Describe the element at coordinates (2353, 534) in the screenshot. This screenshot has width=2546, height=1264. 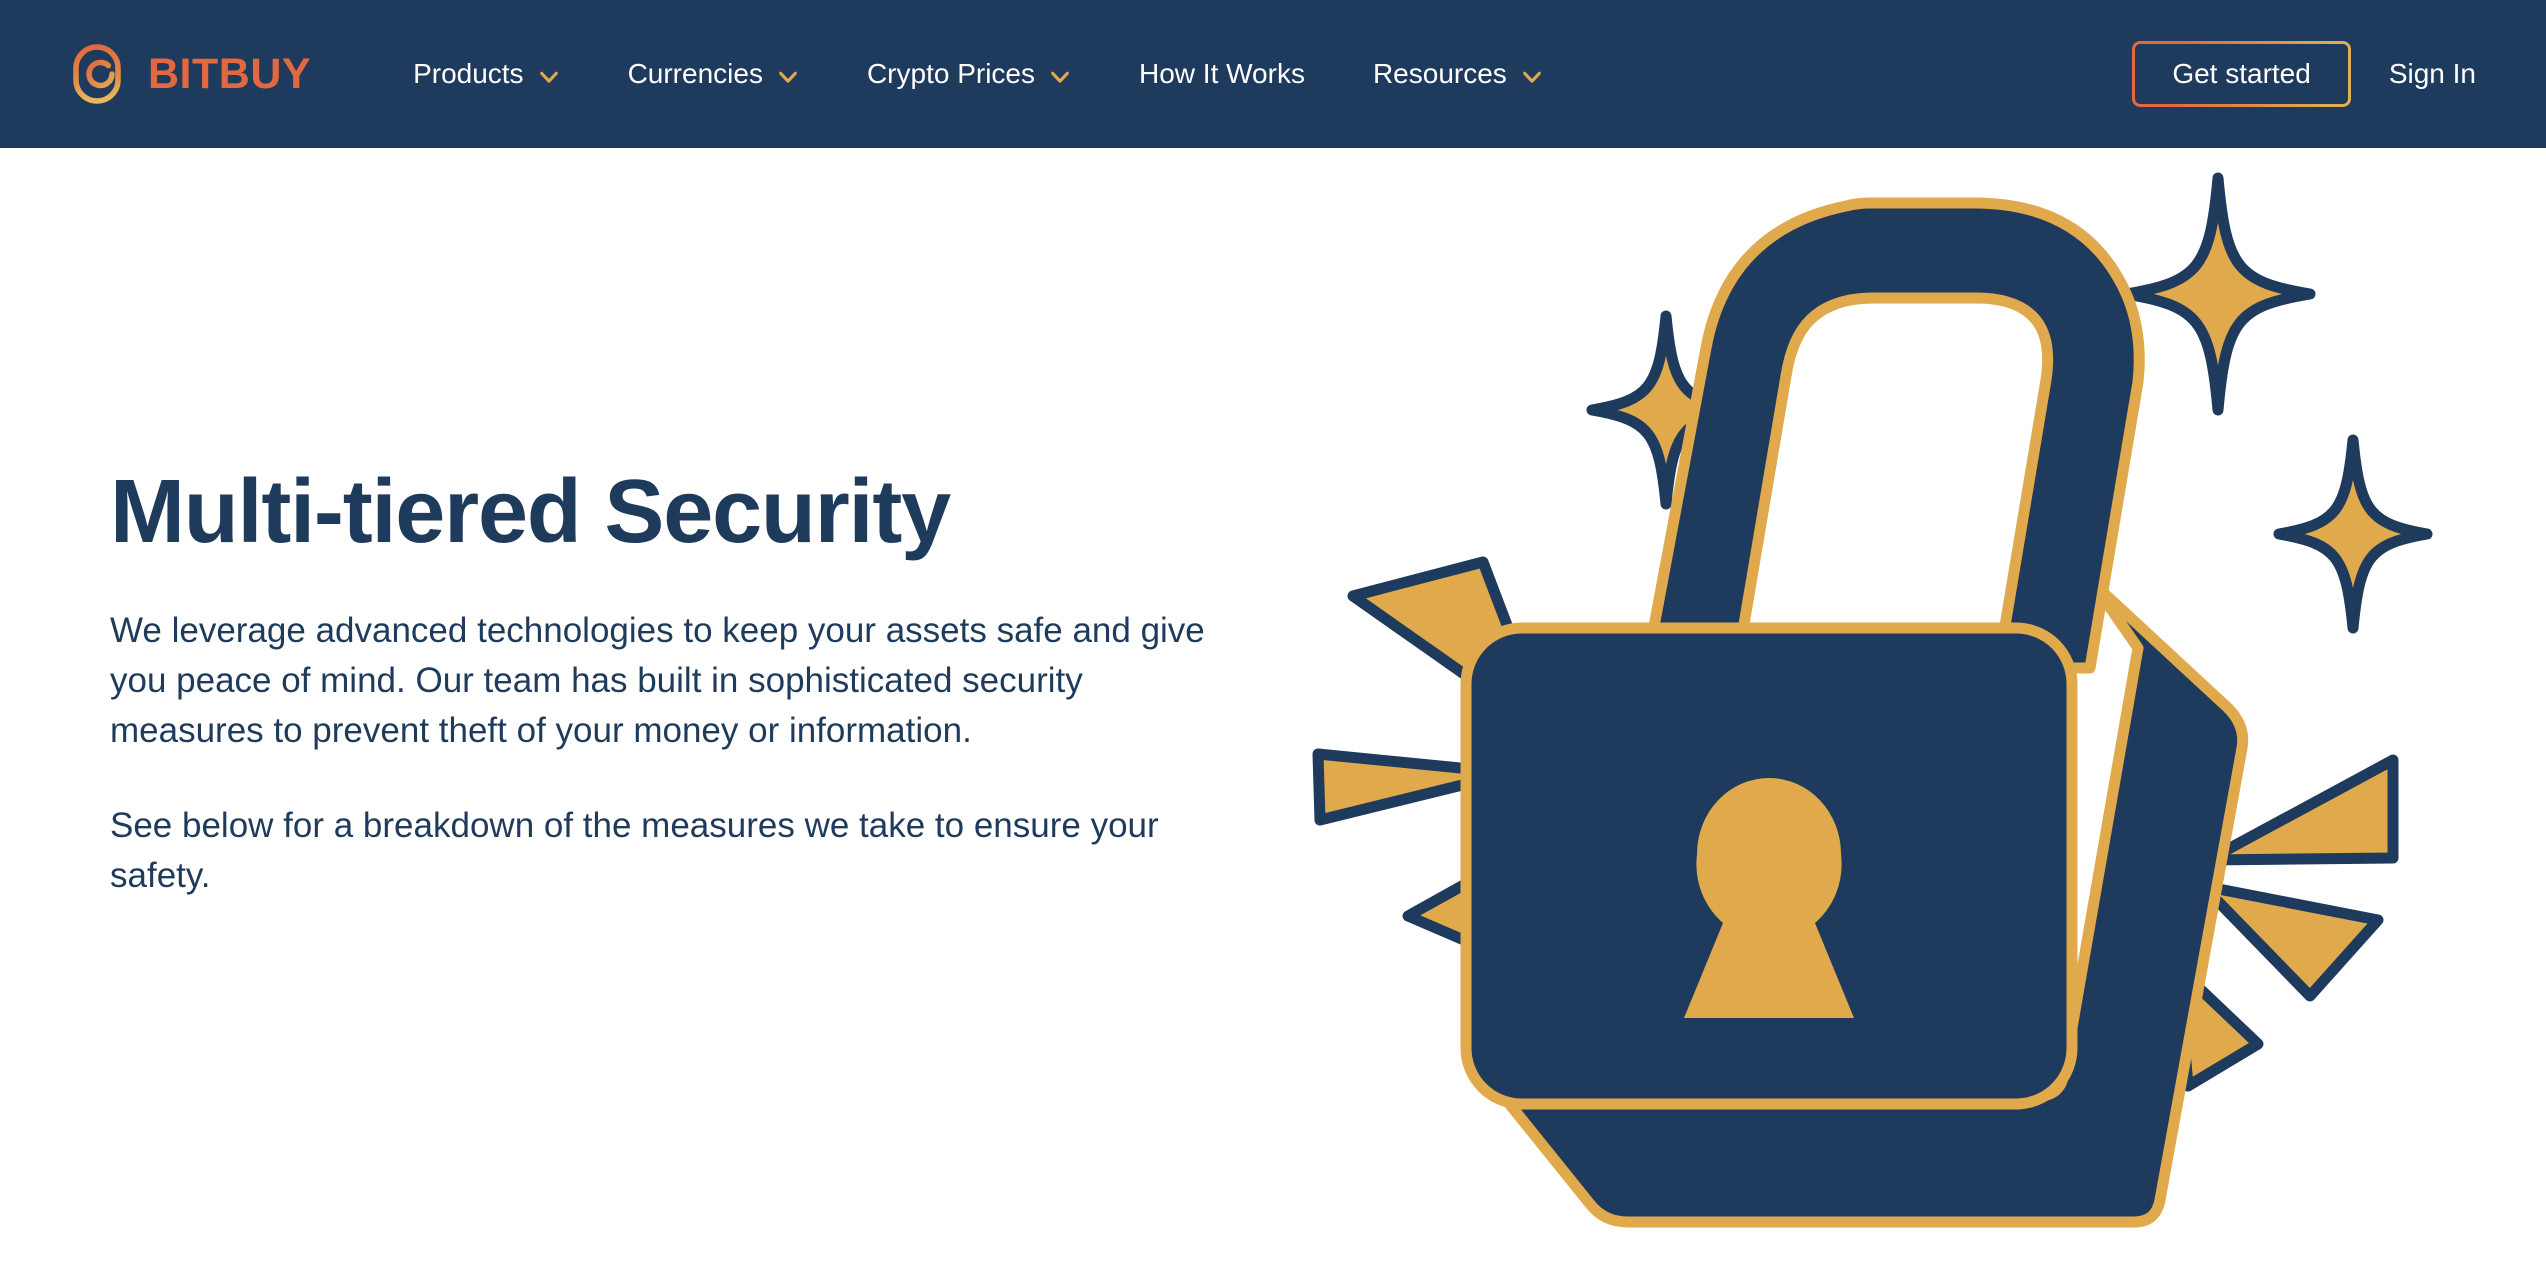
I see `sparkle-right-icon` at that location.